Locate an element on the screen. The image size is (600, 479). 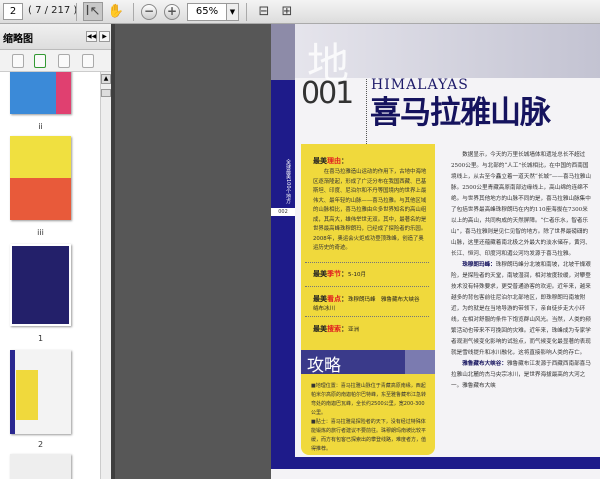
thumbnail-scrollbar: ▲ is located at coordinates (105, 275).